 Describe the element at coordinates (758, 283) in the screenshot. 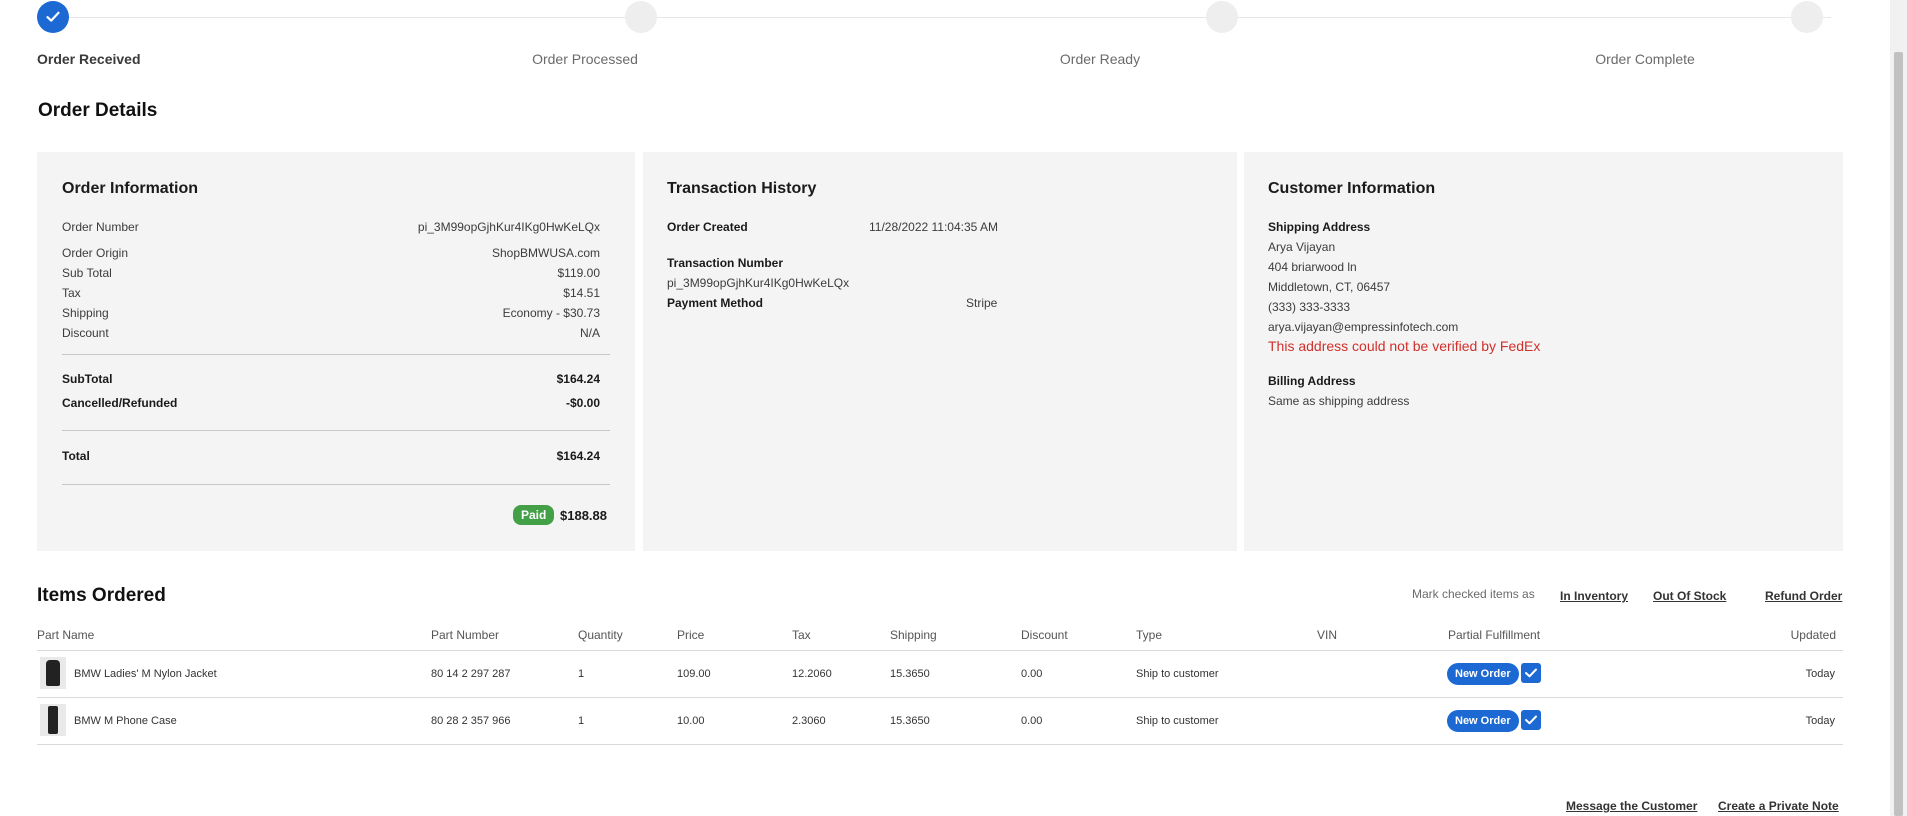

I see `transaction-number-value: pi_3M99opGjhKur4IKg0HwKeLQx` at that location.